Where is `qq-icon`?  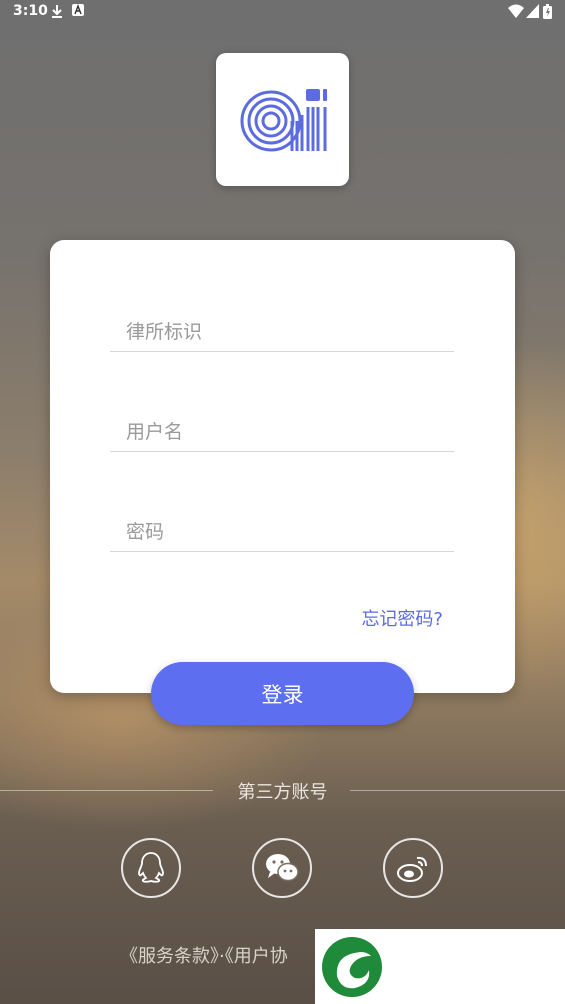
qq-icon is located at coordinates (151, 867).